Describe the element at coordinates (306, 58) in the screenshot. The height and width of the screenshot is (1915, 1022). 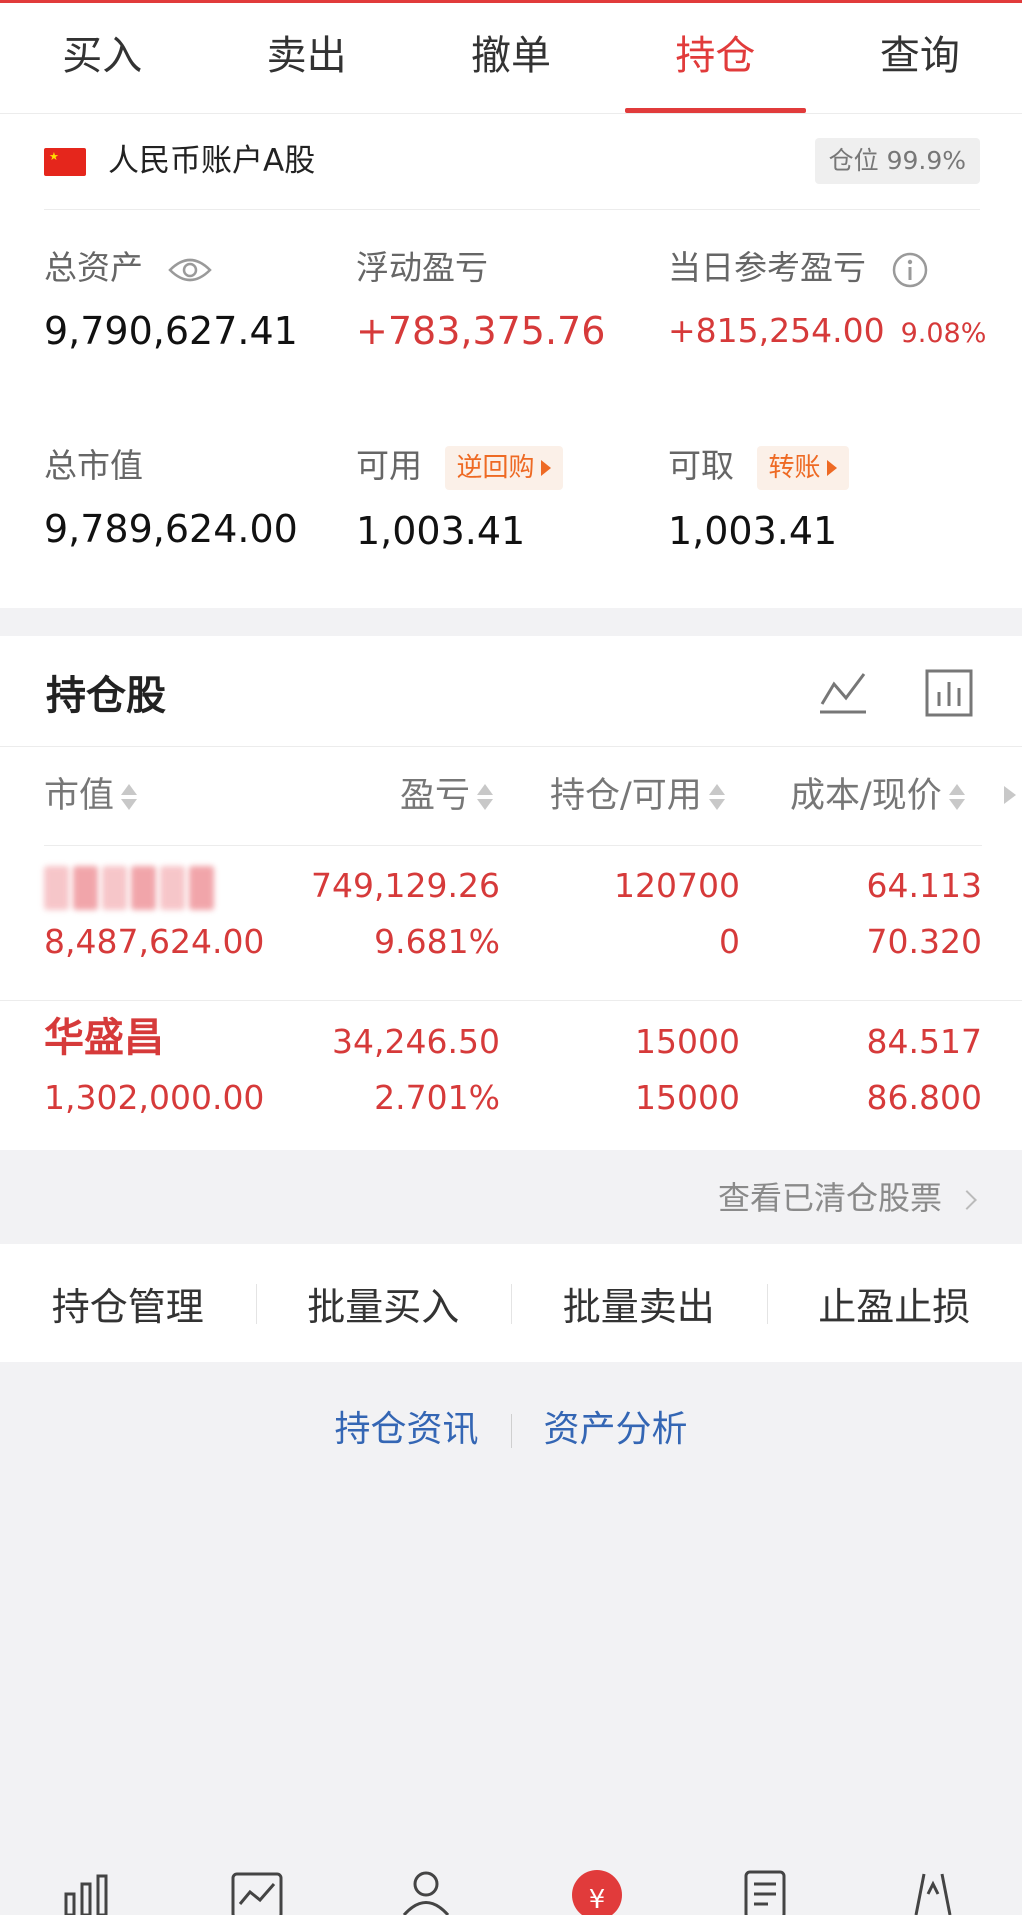
I see `tab-sell: 卖出` at that location.